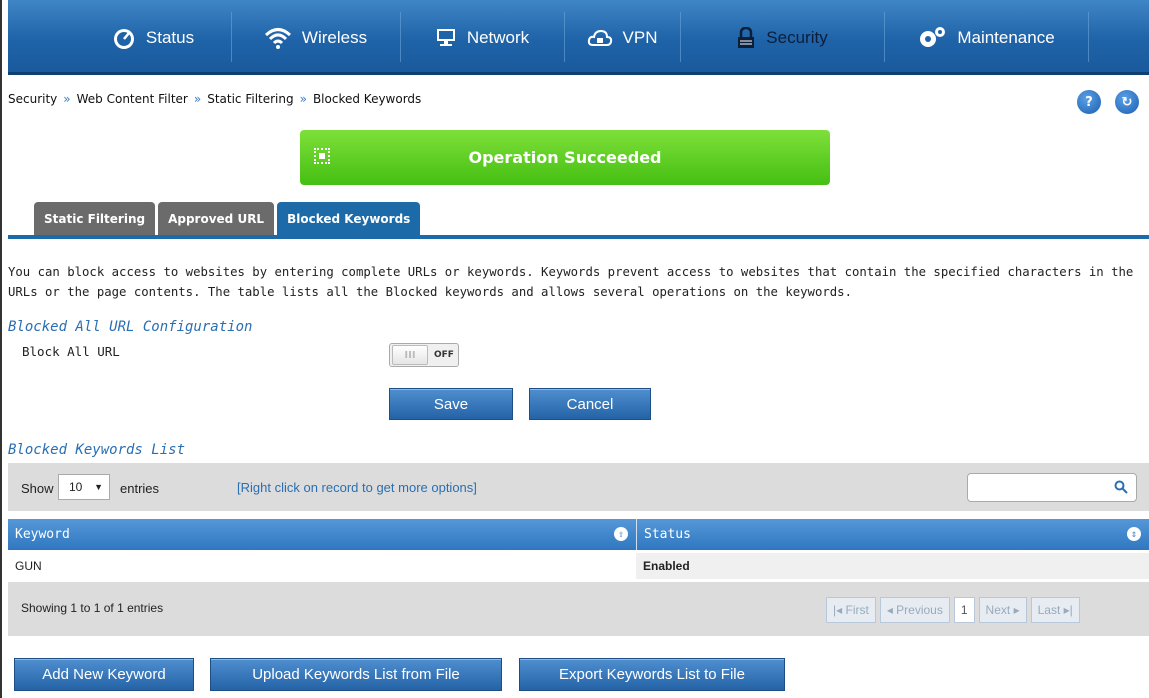 The height and width of the screenshot is (698, 1149). I want to click on cell-keyword: GUN, so click(322, 566).